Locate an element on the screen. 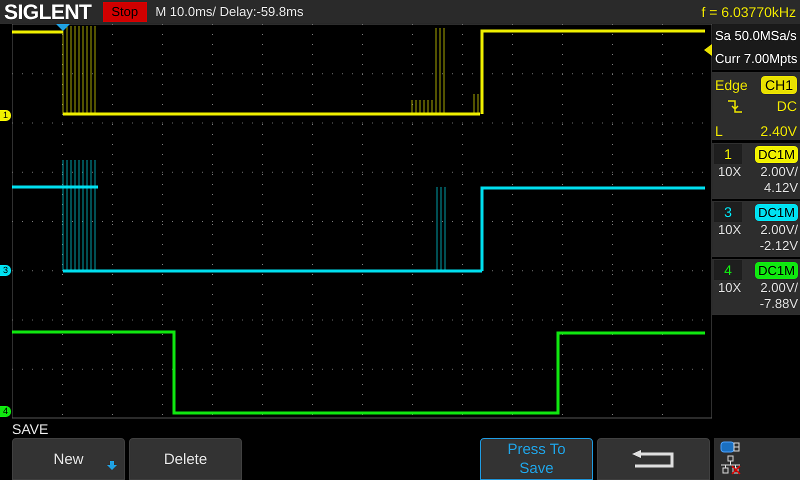 This screenshot has height=480, width=800. sample-rate-readout: Sa 50.0MSa/s is located at coordinates (756, 36).